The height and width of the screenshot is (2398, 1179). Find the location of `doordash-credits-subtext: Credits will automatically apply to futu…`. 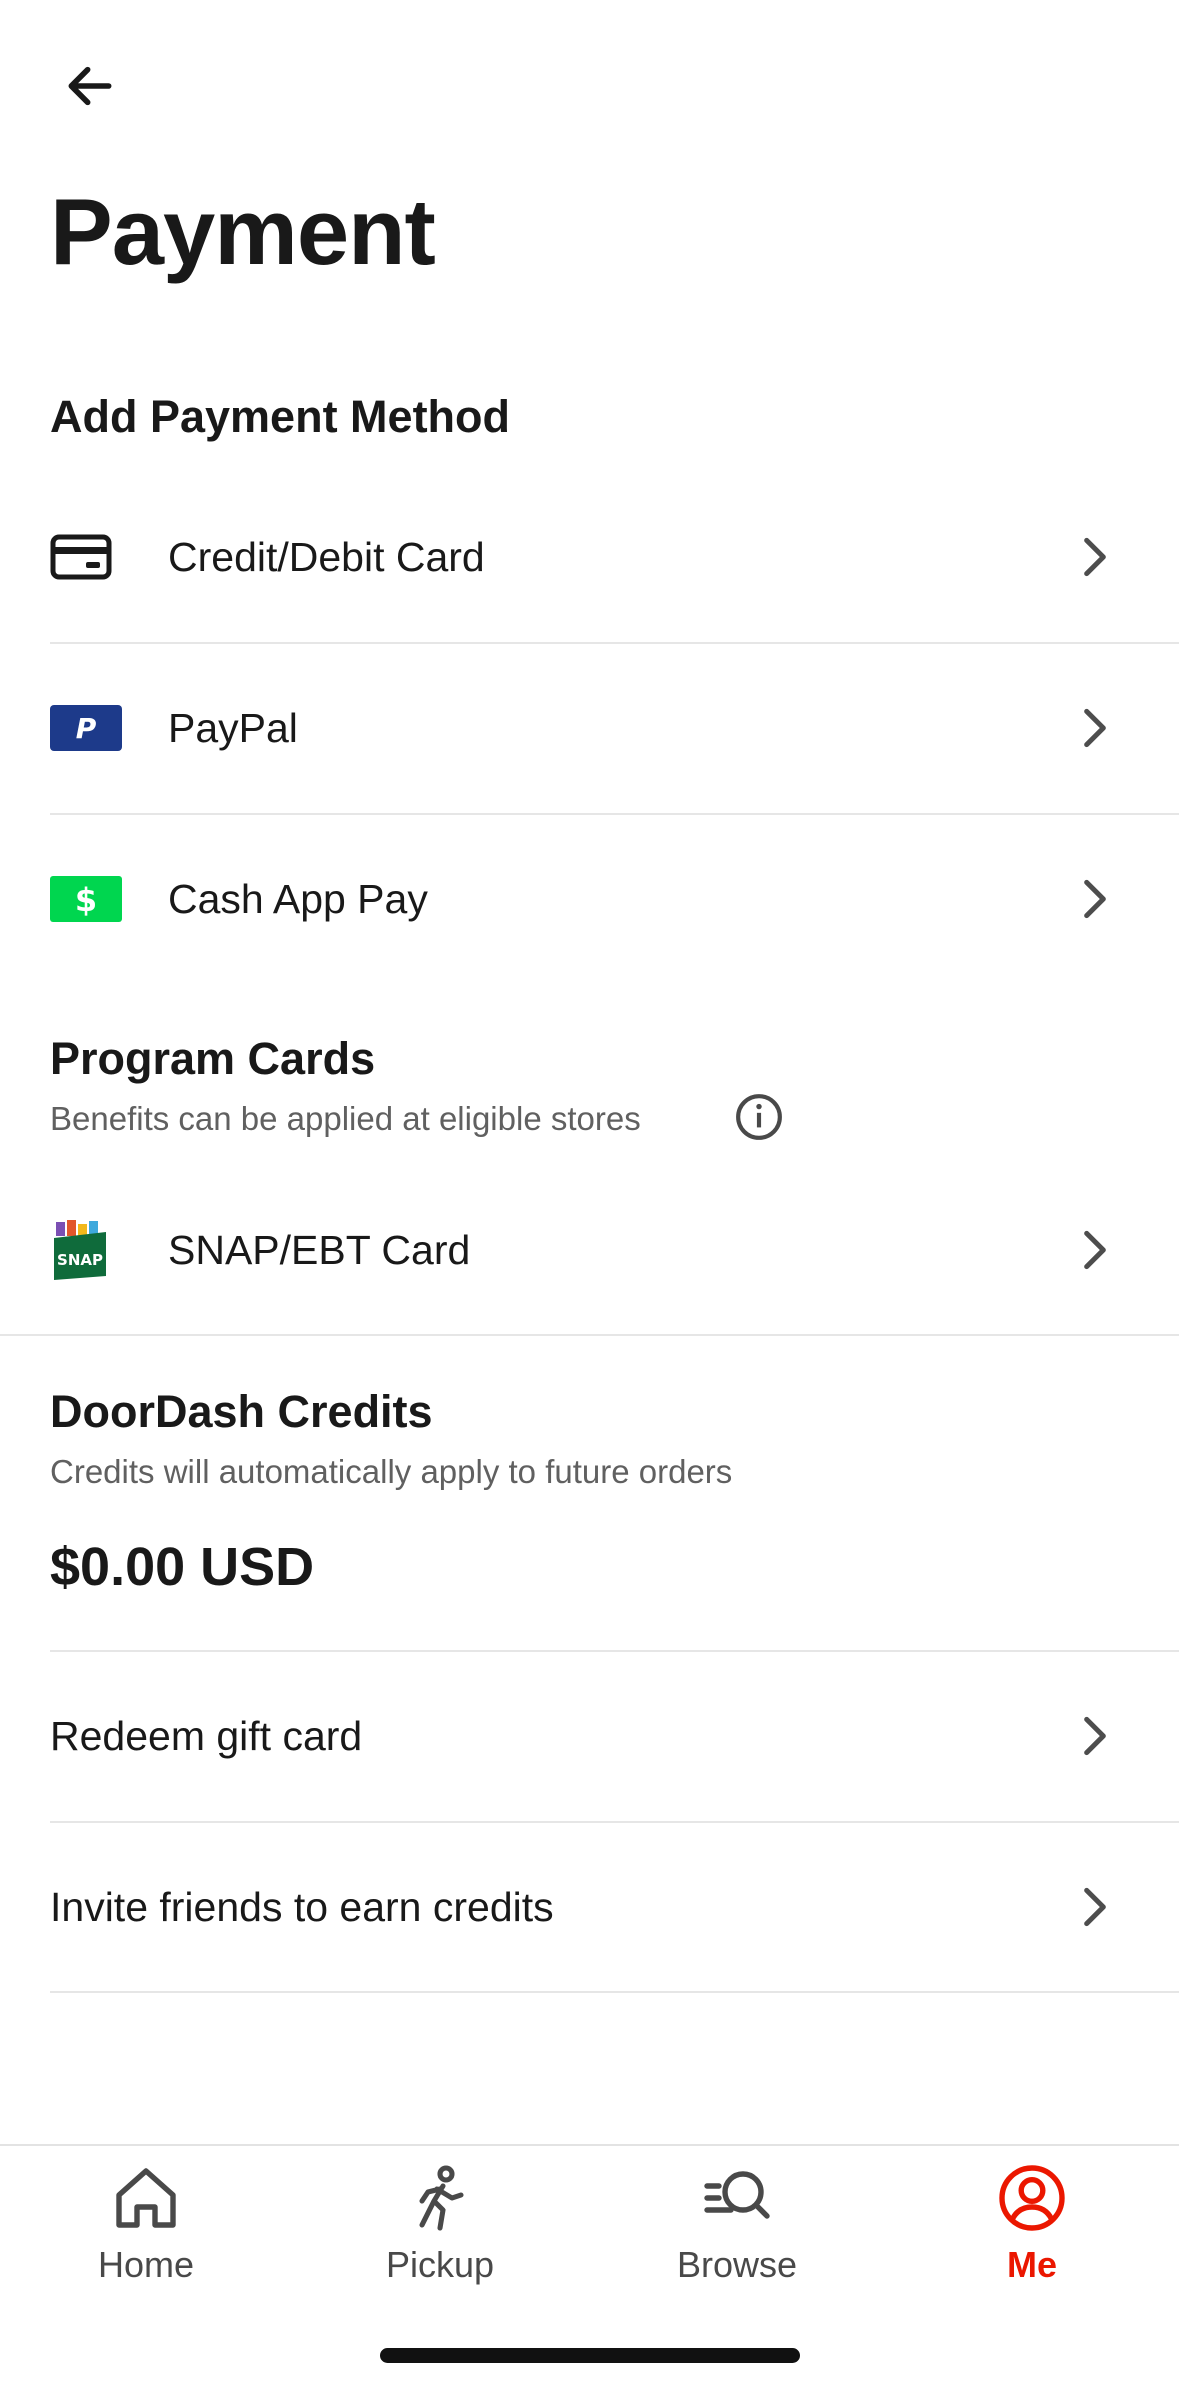

doordash-credits-subtext: Credits will automatically apply to futu… is located at coordinates (391, 1471).